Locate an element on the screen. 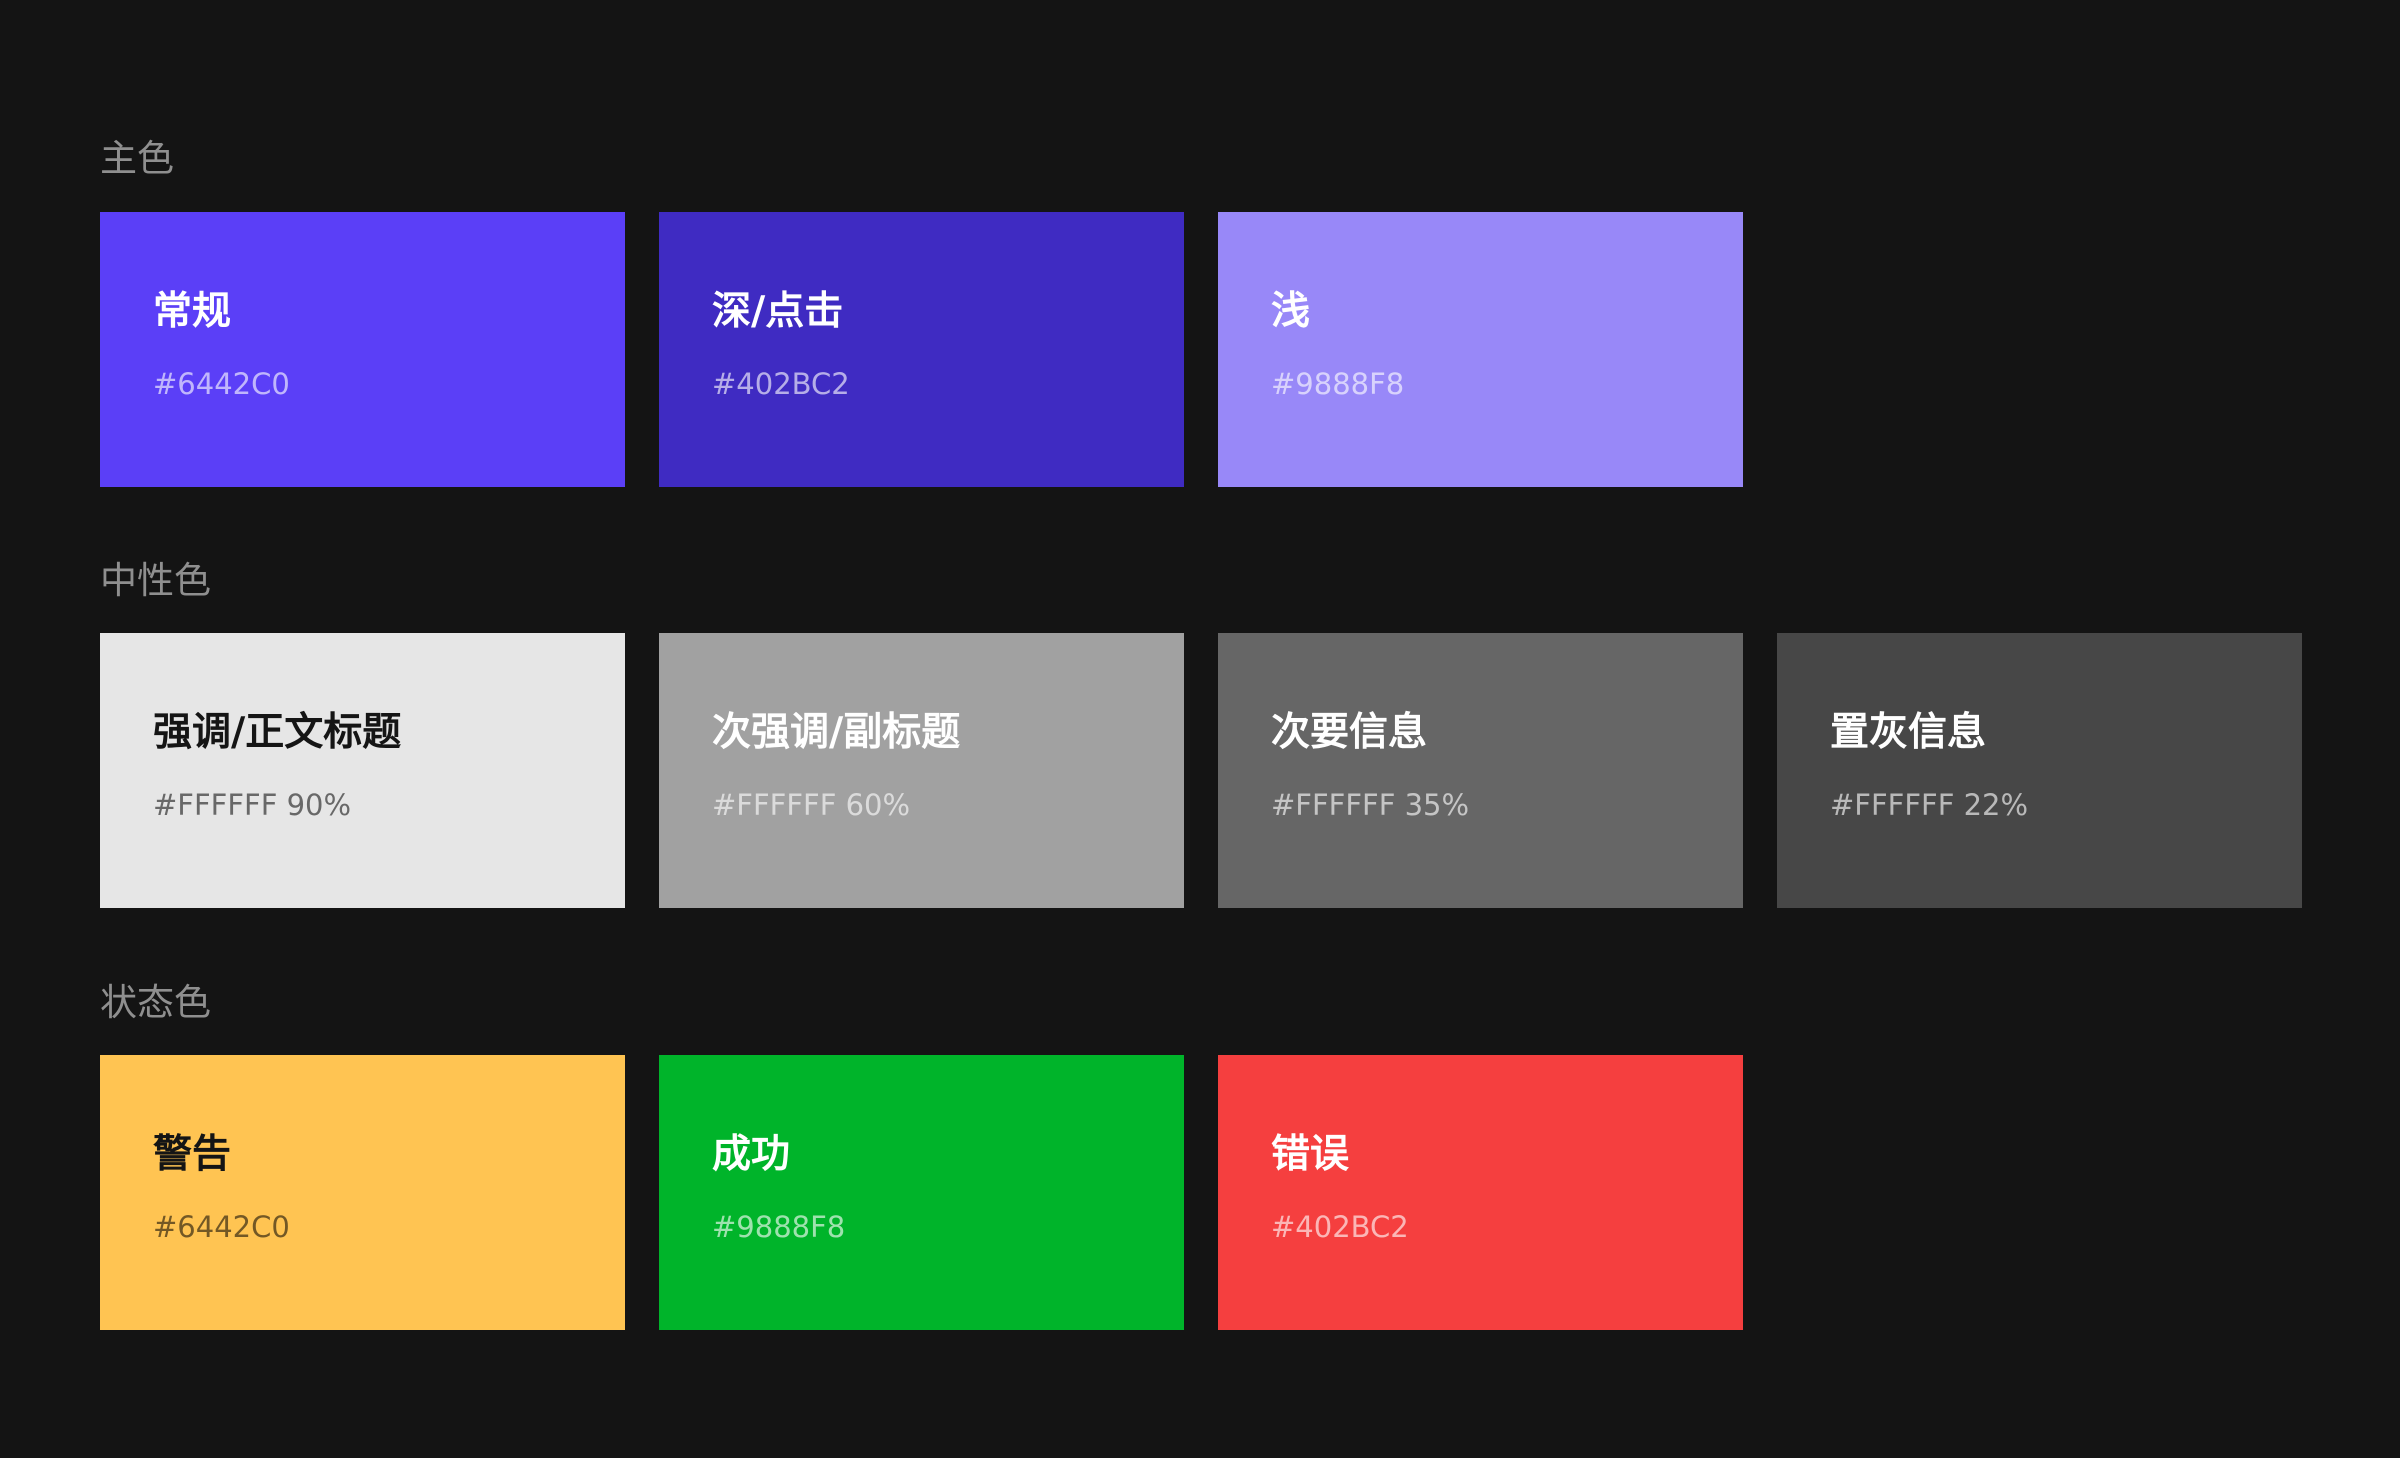 This screenshot has width=2400, height=1458. swatch-code: #FFFFFF 60% is located at coordinates (811, 805).